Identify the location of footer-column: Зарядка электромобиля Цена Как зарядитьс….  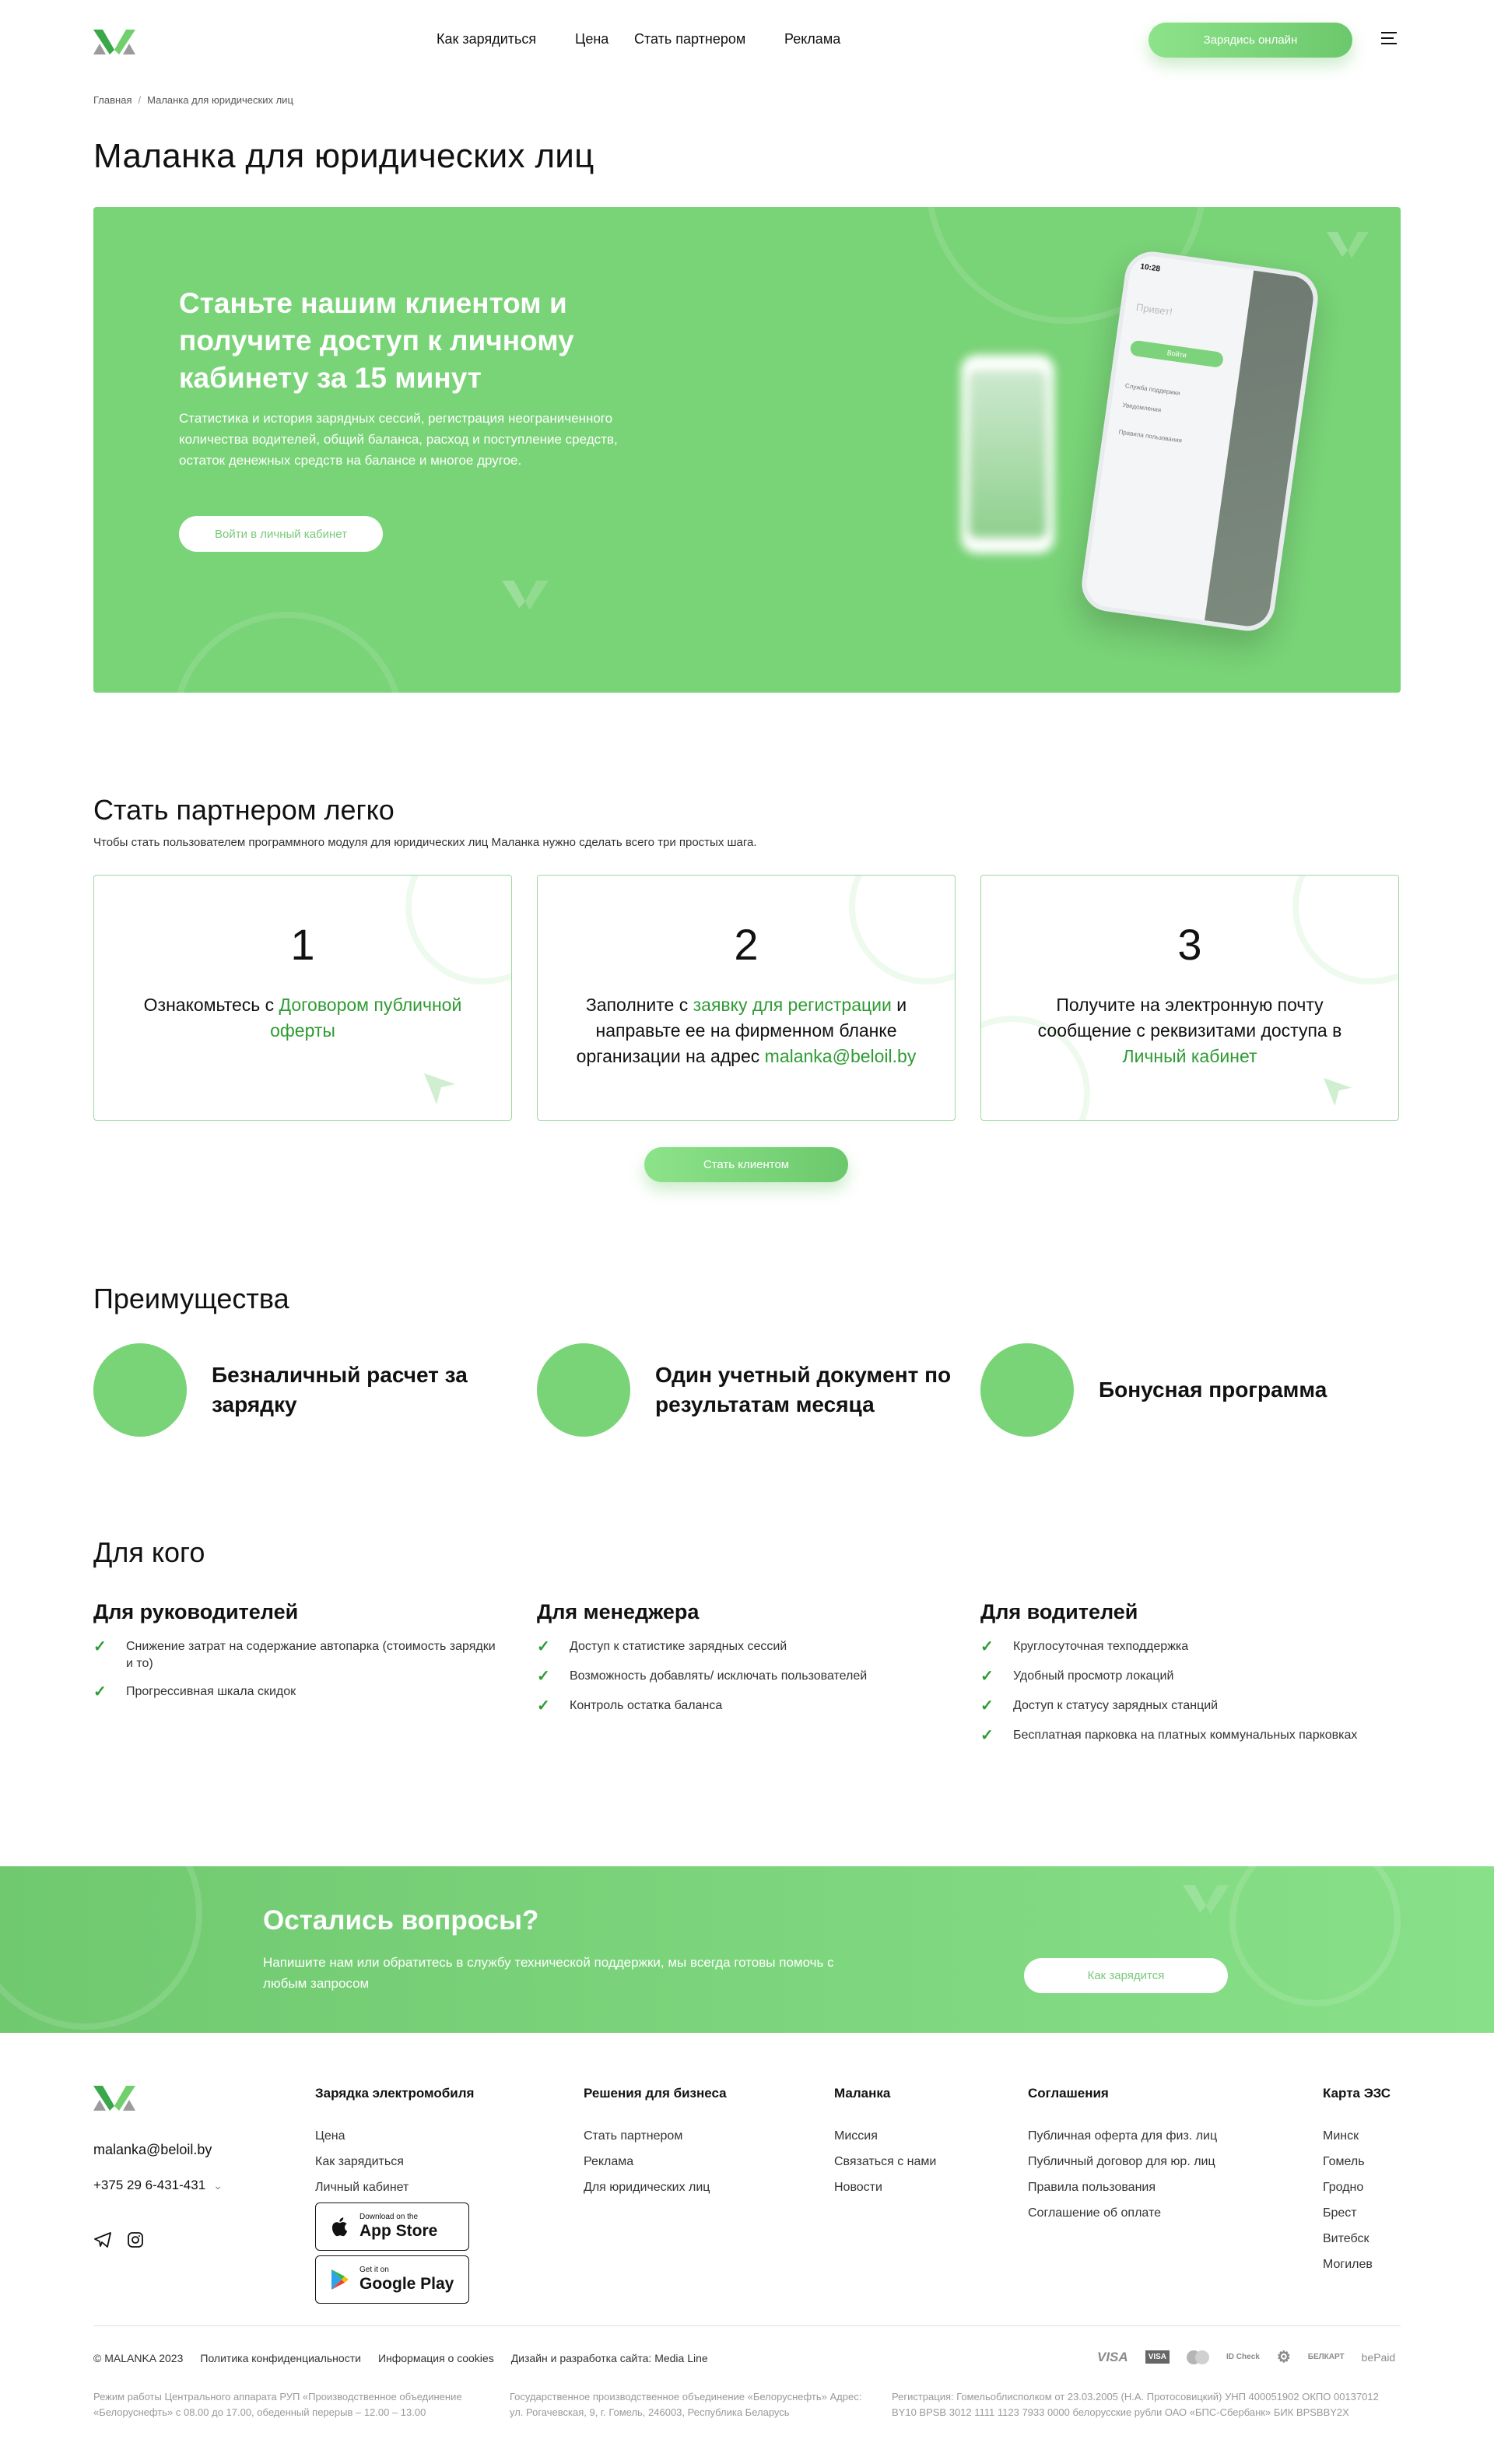
(394, 2146).